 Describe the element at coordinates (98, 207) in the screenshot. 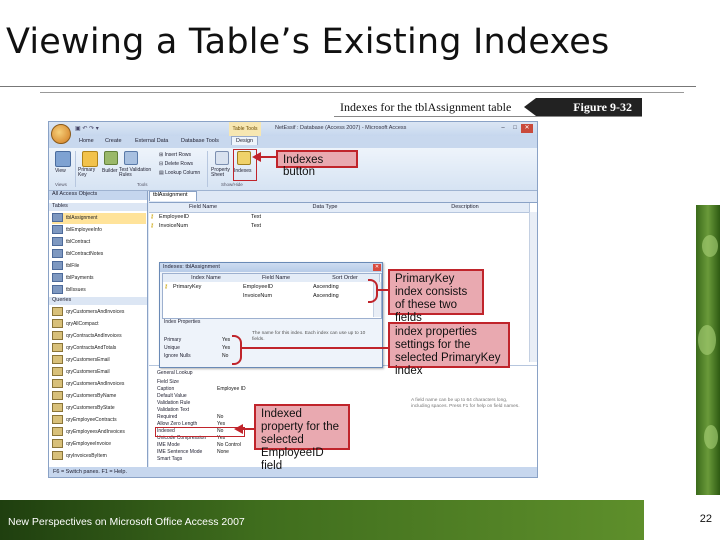

I see `nav-group-tables: Tables` at that location.